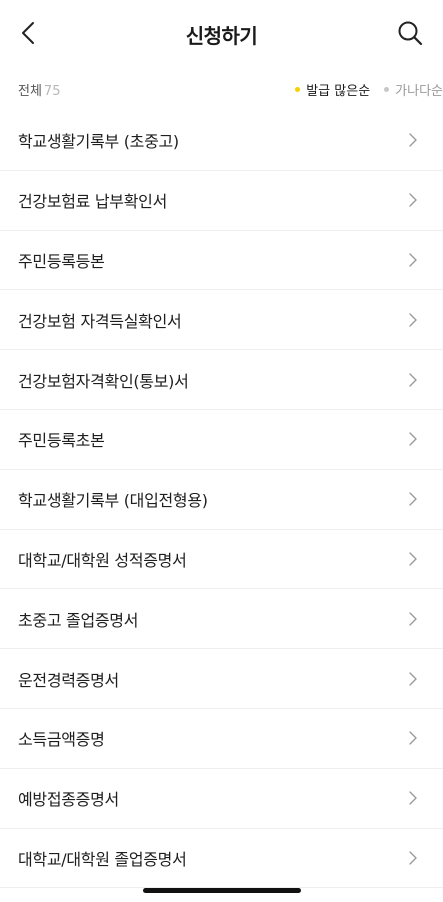 This screenshot has width=443, height=902. What do you see at coordinates (61, 441) in the screenshot?
I see `list-item-label: 주민등록초본` at bounding box center [61, 441].